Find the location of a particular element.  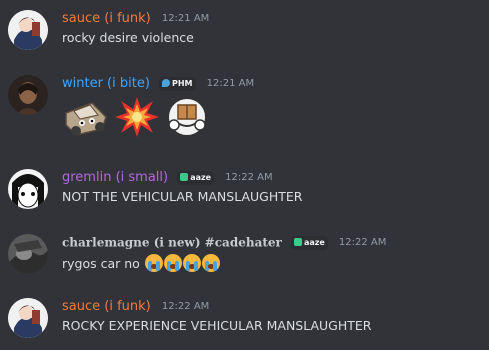

guild-tag-badge: PHM is located at coordinates (177, 83).